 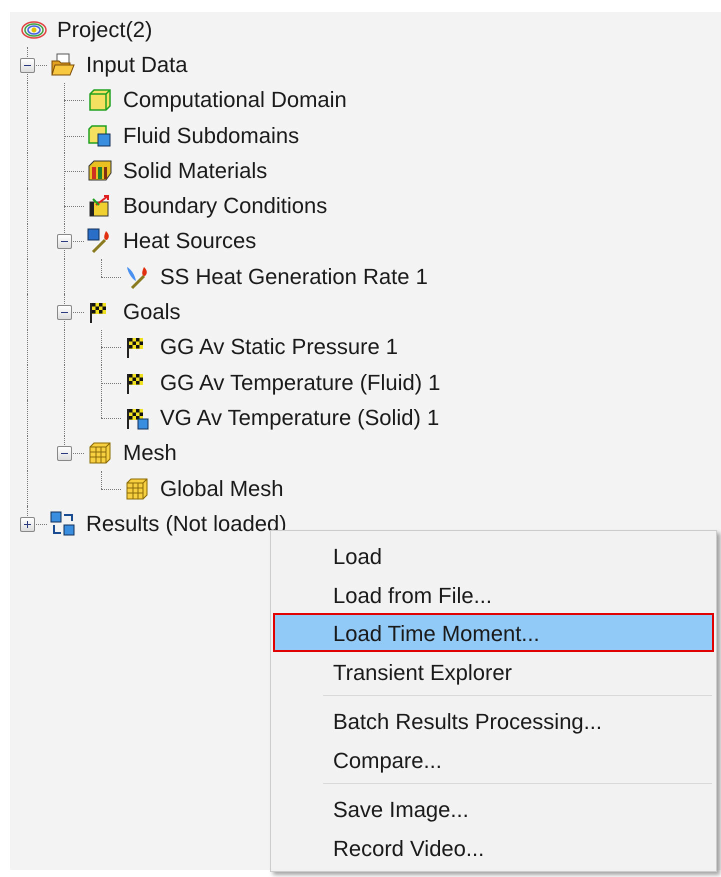 What do you see at coordinates (279, 347) in the screenshot?
I see `tree-item: GG Av Static Pressure 1` at bounding box center [279, 347].